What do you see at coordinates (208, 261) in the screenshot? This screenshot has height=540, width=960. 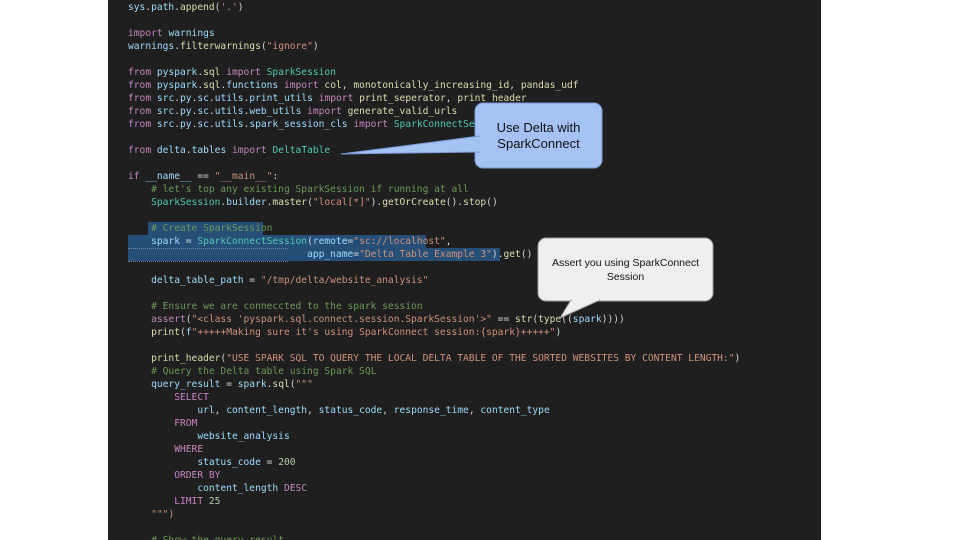 I see `indent-guide` at bounding box center [208, 261].